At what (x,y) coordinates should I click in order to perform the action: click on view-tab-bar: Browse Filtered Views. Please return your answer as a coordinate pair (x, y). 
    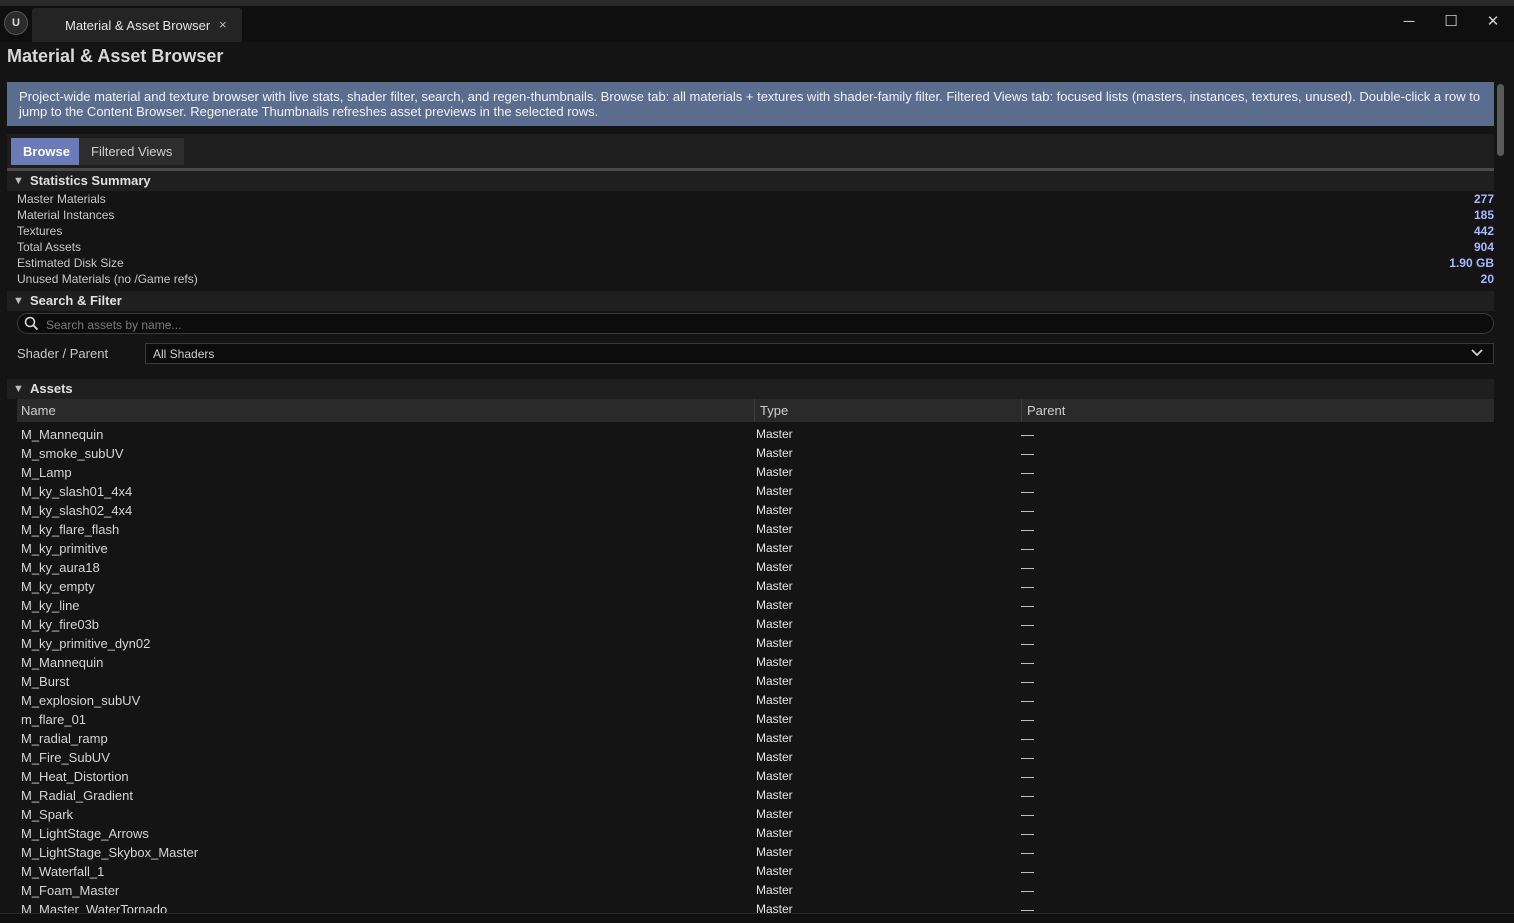
    Looking at the image, I should click on (750, 152).